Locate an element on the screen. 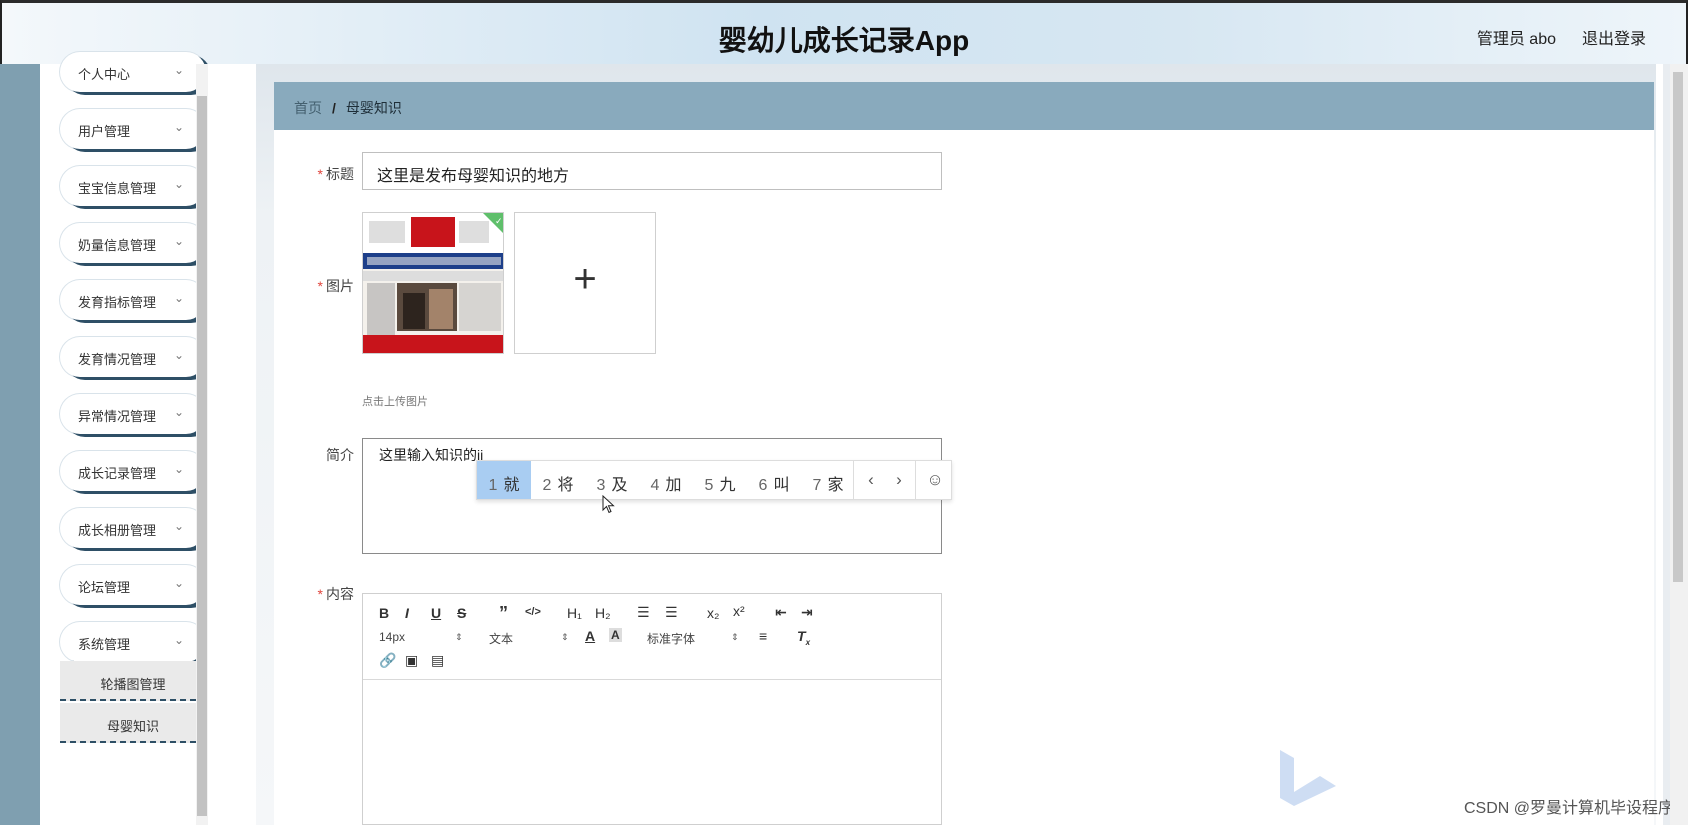  sidebar-item-label: 奶量信息管理 is located at coordinates (117, 245).